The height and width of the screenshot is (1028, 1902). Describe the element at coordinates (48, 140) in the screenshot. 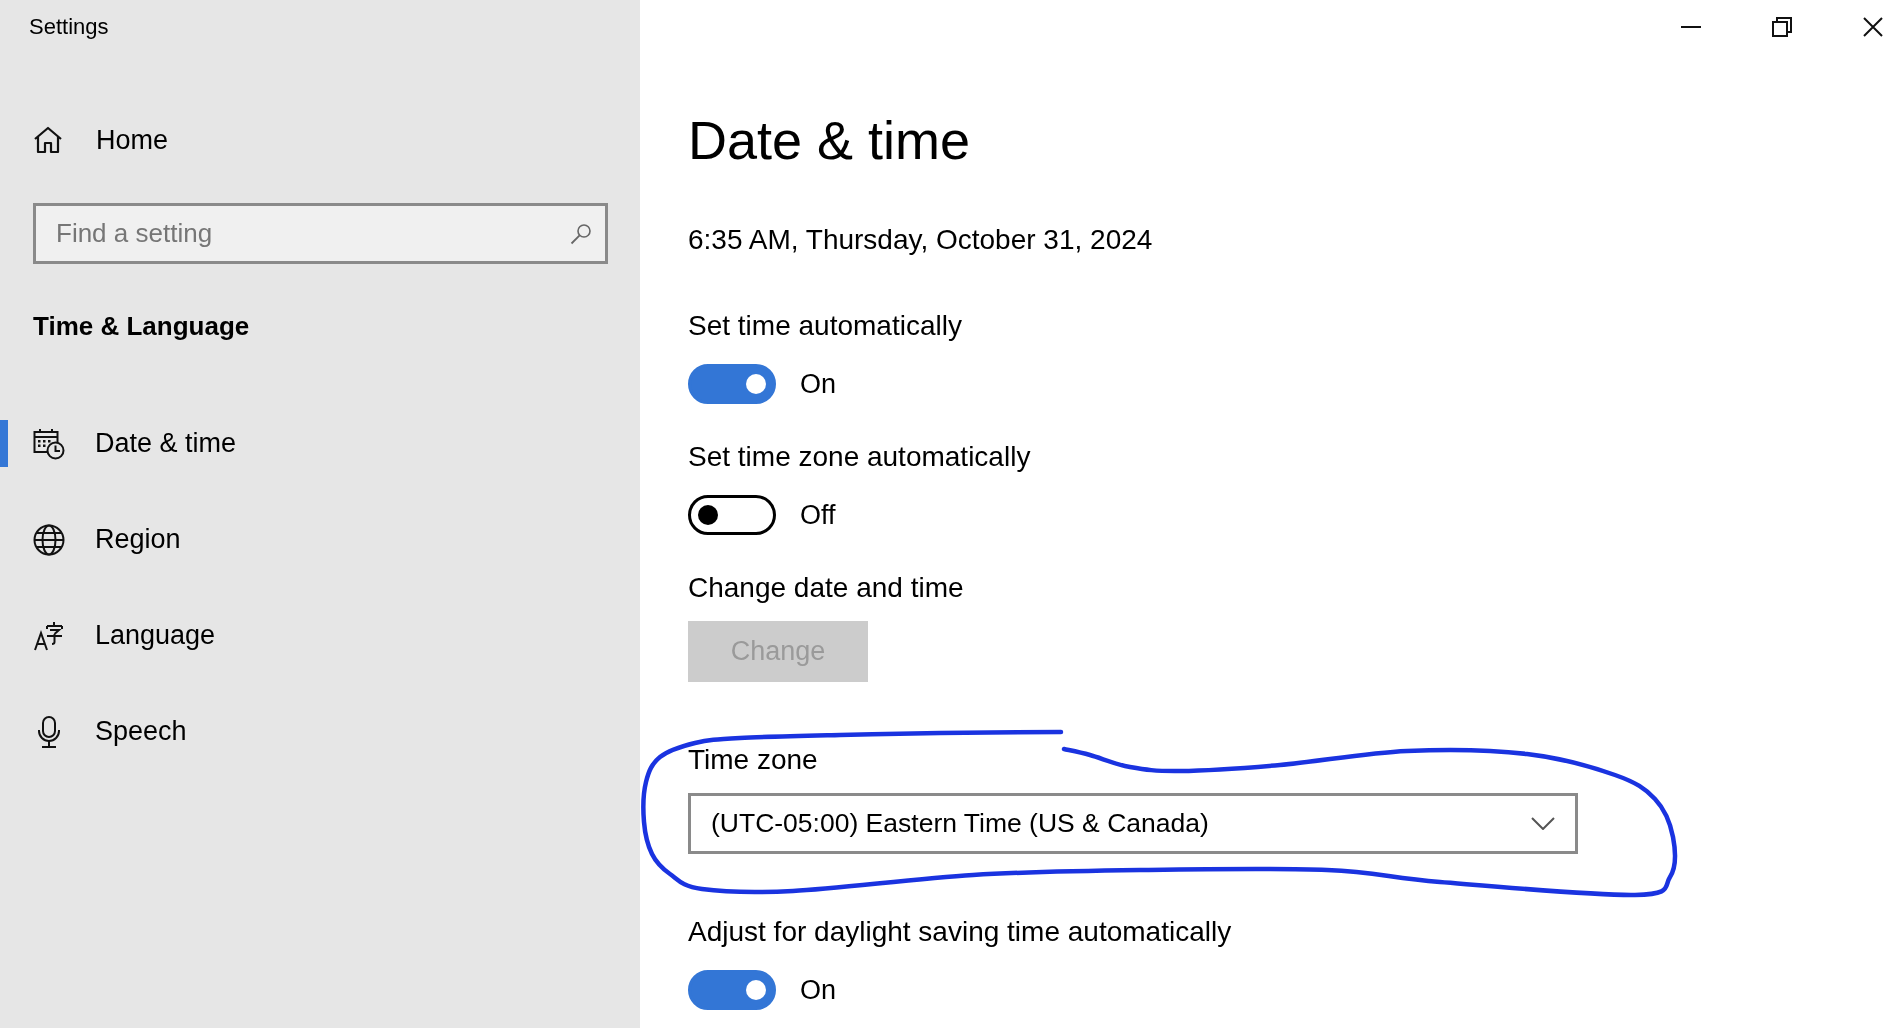

I see `home-icon` at that location.